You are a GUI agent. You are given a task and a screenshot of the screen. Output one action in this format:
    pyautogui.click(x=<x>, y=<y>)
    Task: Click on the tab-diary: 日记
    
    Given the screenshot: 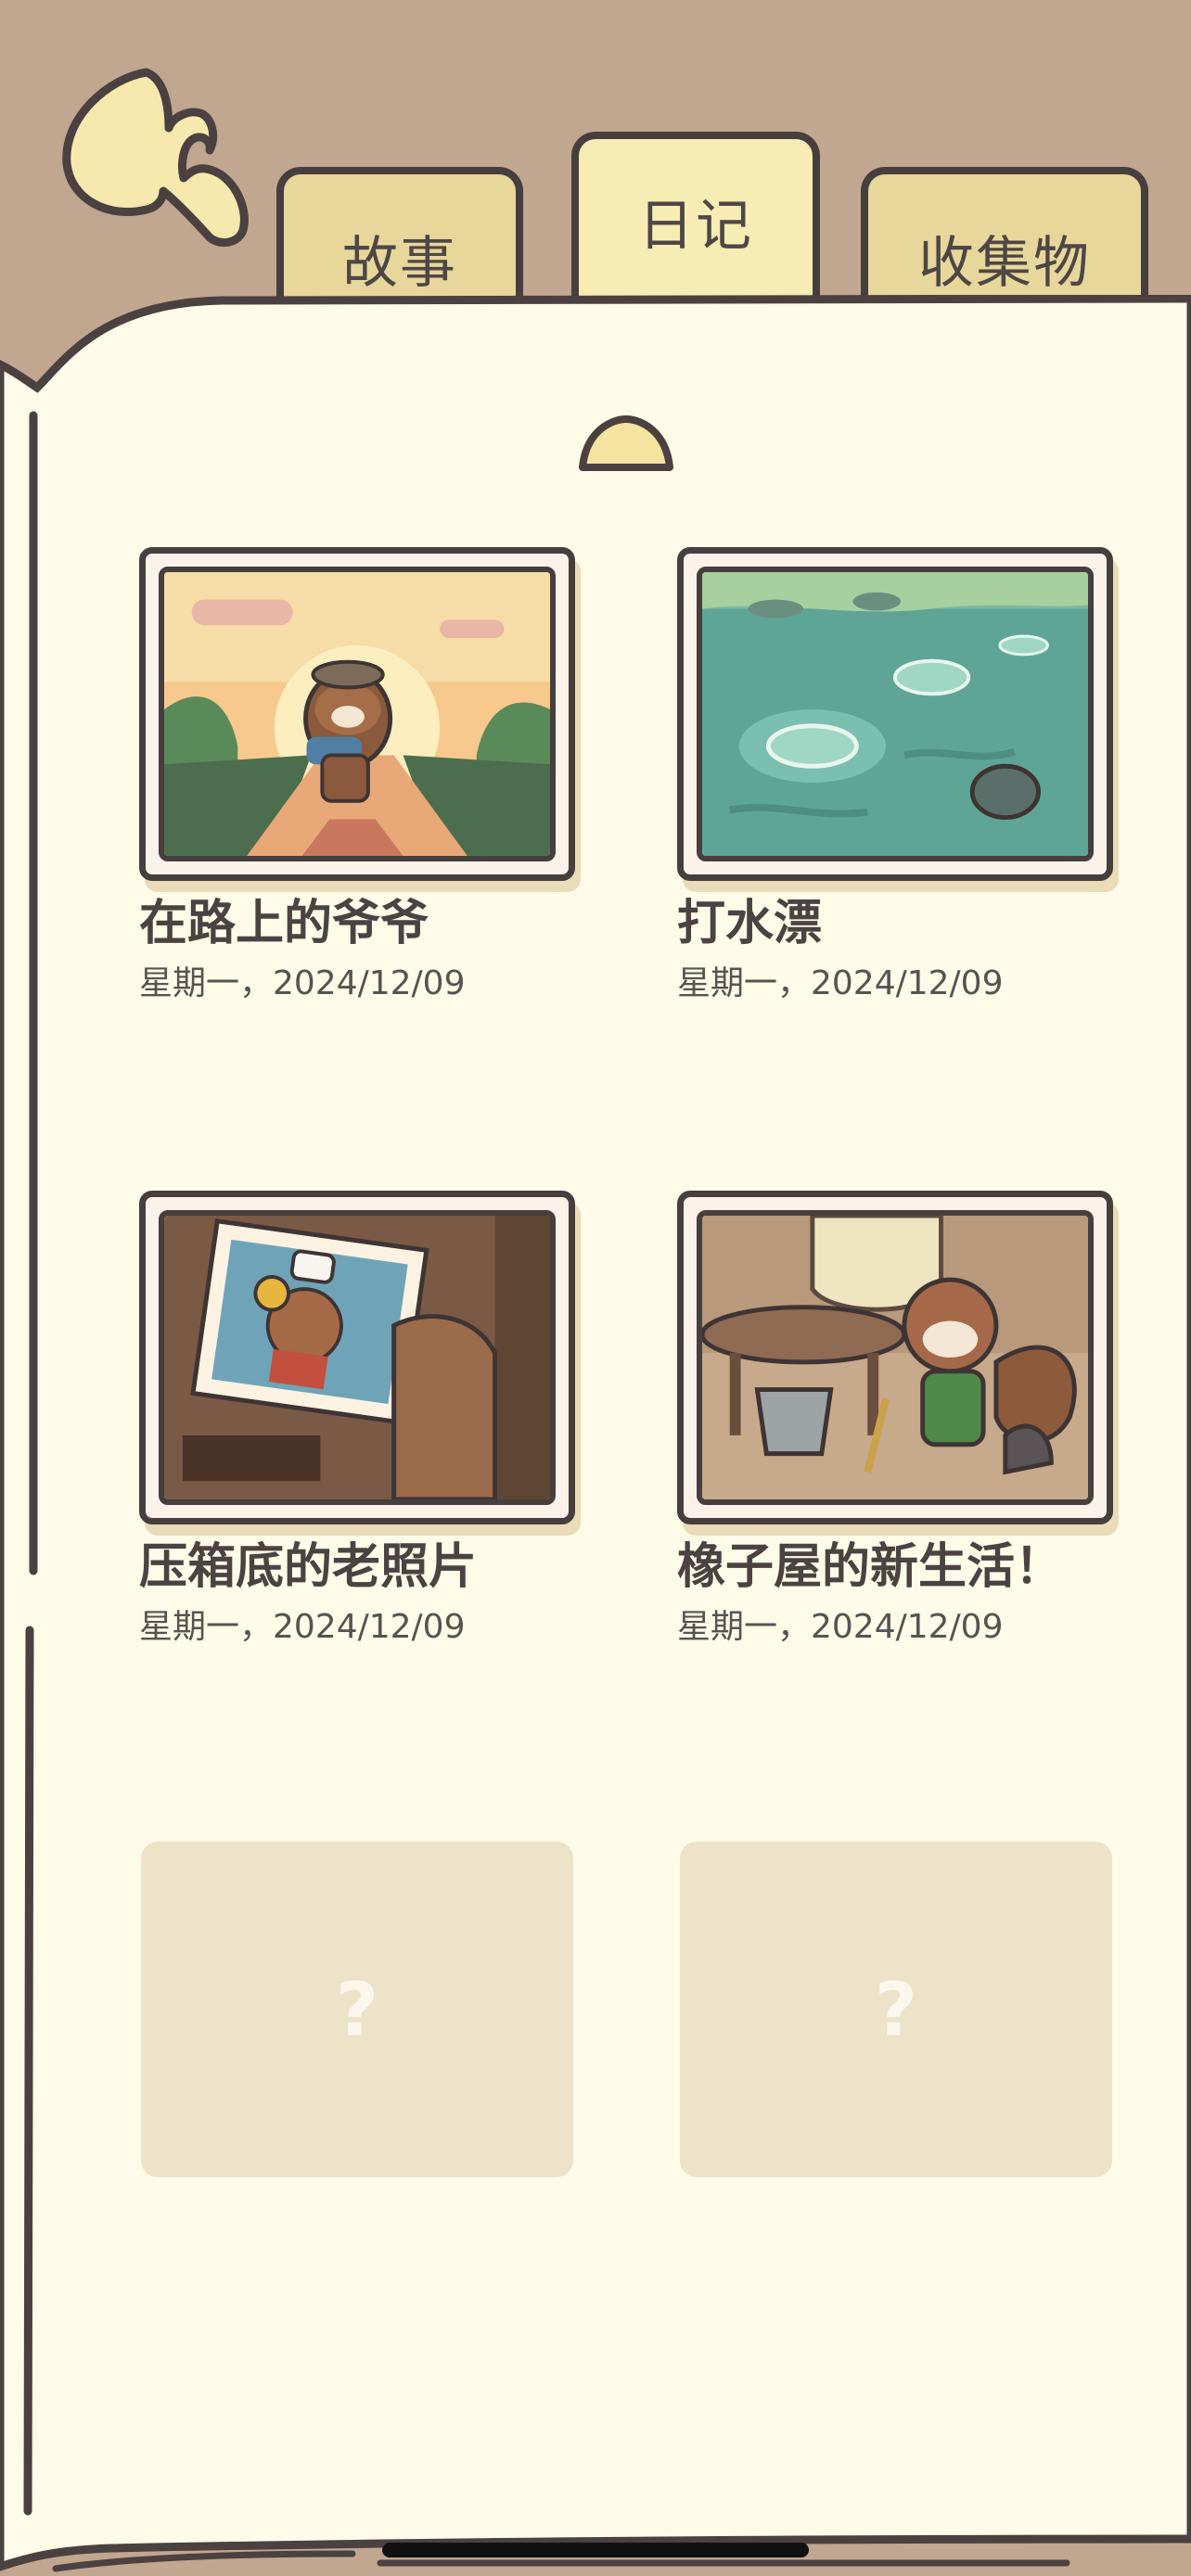 What is the action you would take?
    pyautogui.click(x=695, y=220)
    